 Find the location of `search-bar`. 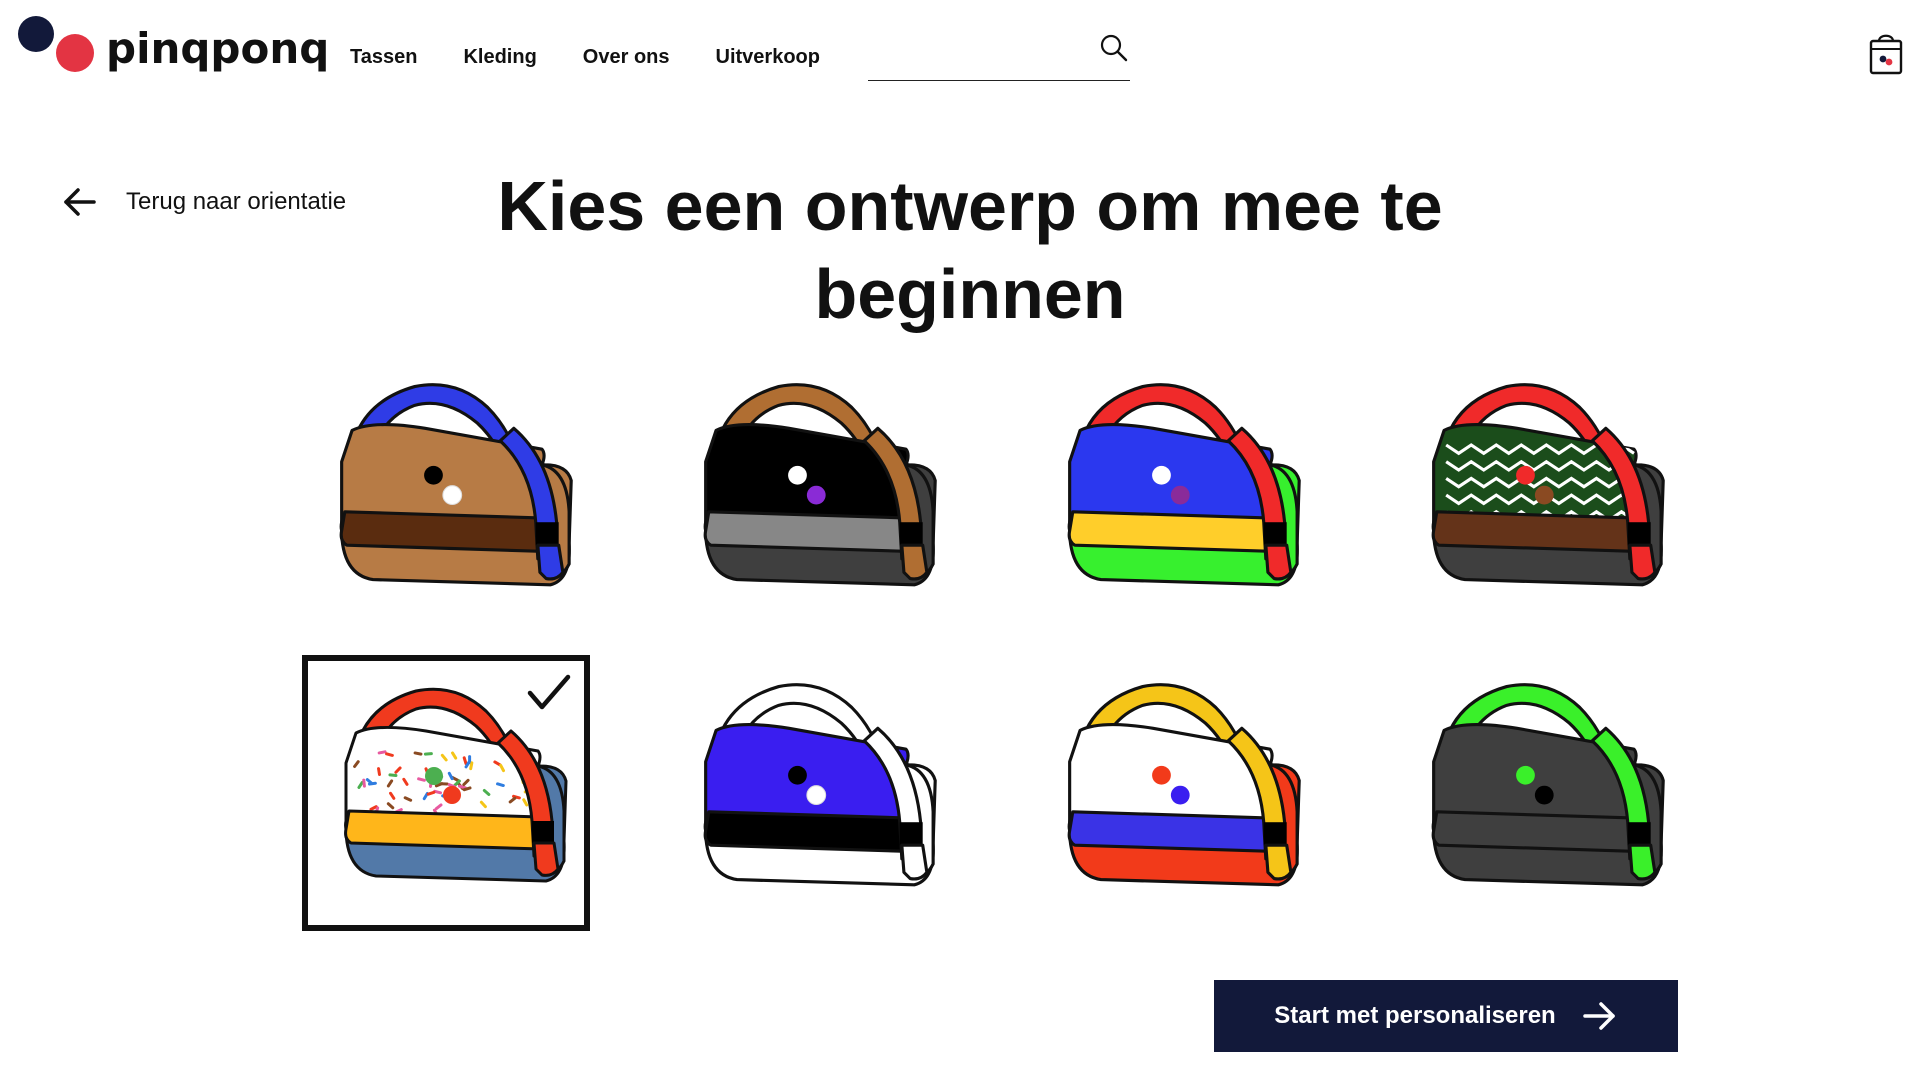

search-bar is located at coordinates (999, 53).